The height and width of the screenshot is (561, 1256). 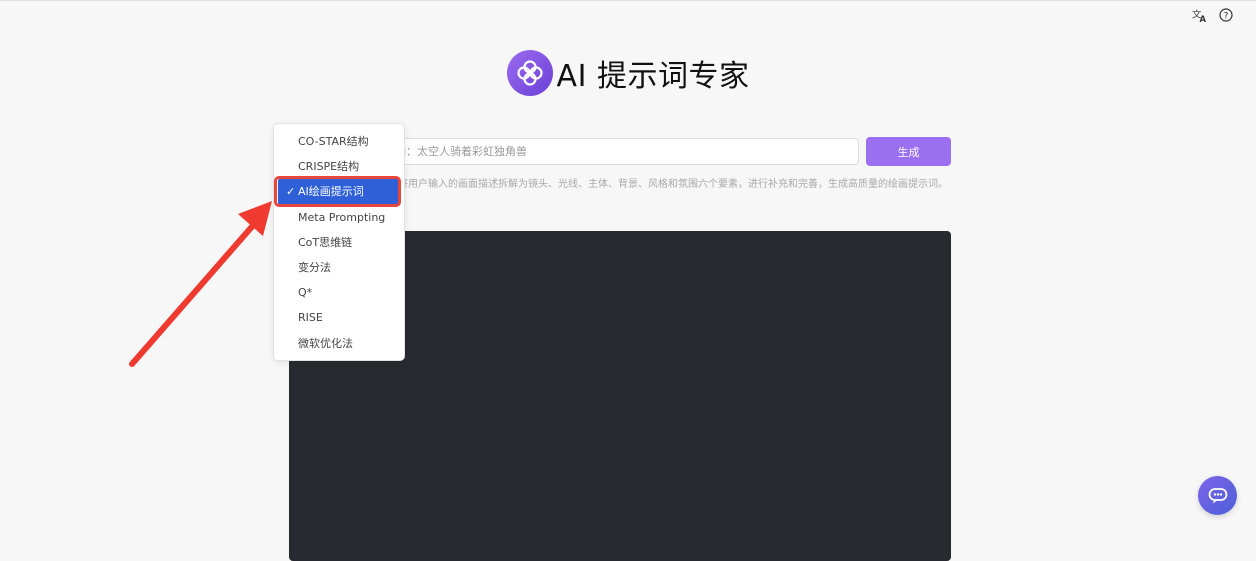 I want to click on help-icon: ?, so click(x=1226, y=15).